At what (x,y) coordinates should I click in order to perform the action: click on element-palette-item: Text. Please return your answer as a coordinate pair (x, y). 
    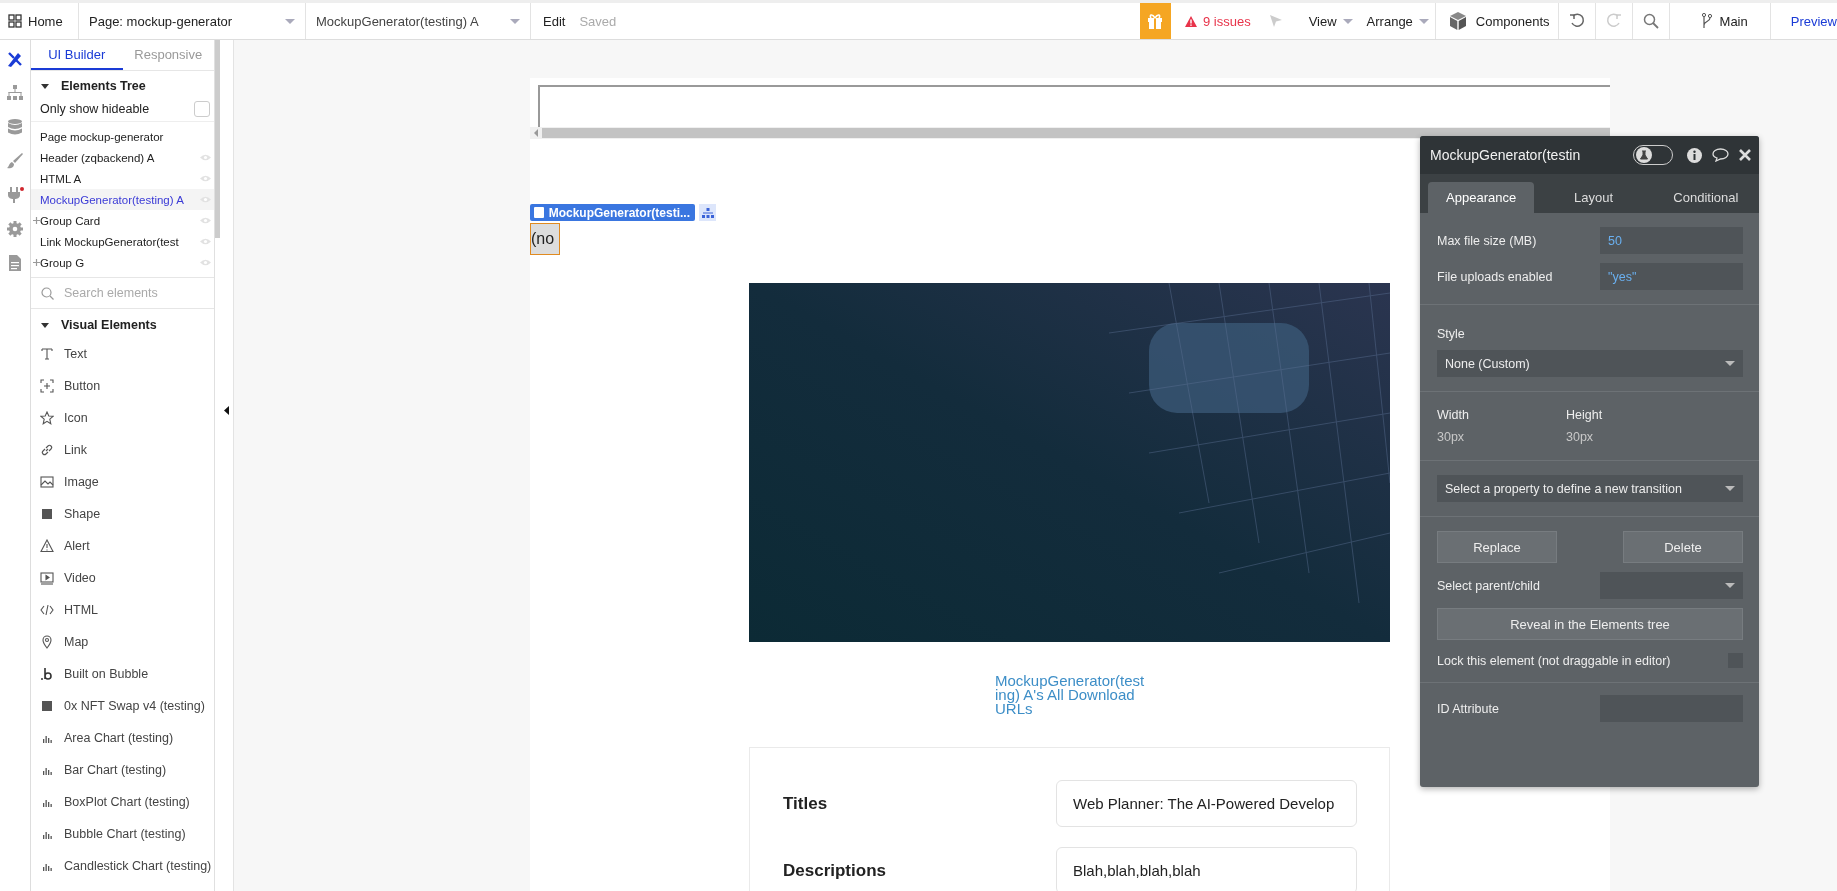
    Looking at the image, I should click on (122, 354).